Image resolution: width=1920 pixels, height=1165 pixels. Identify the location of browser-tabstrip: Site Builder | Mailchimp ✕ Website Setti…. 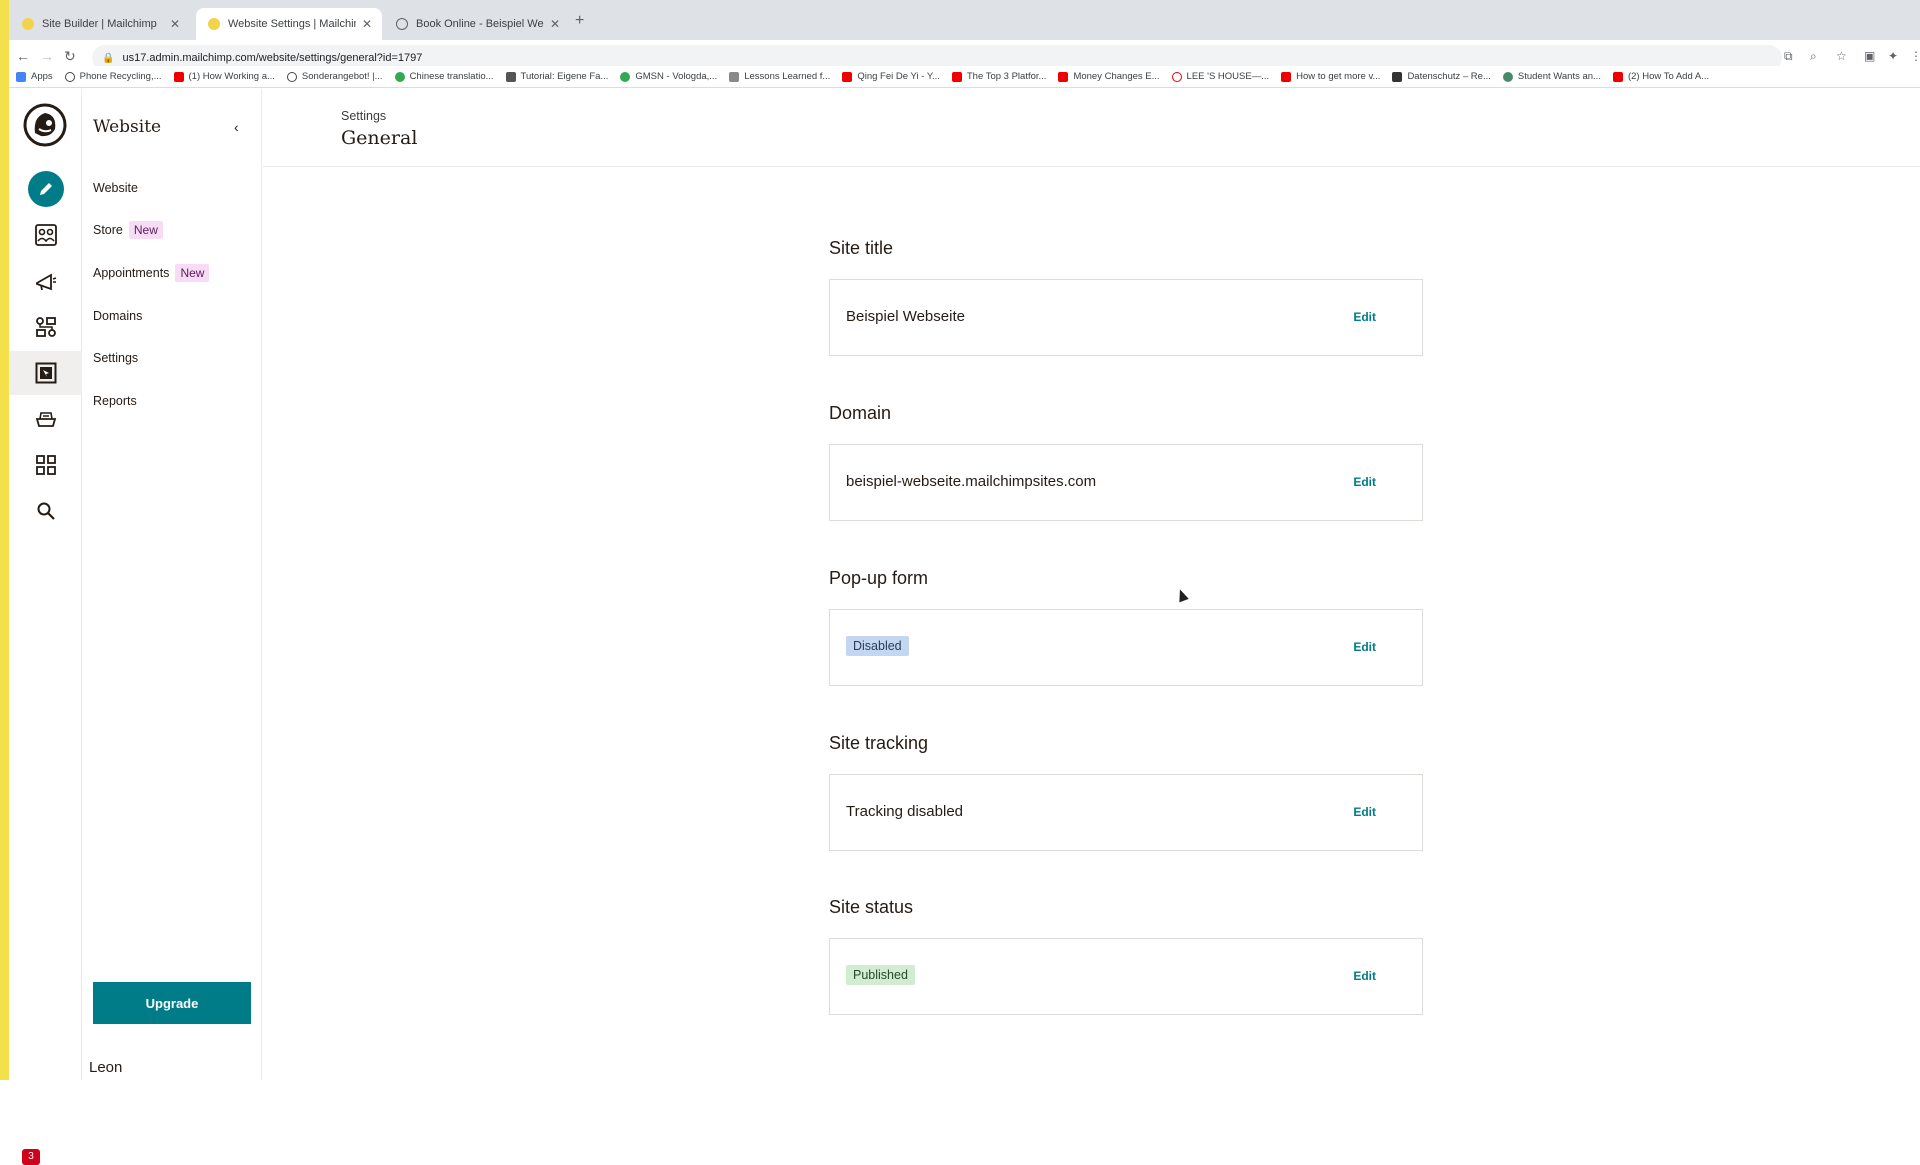
(960, 20).